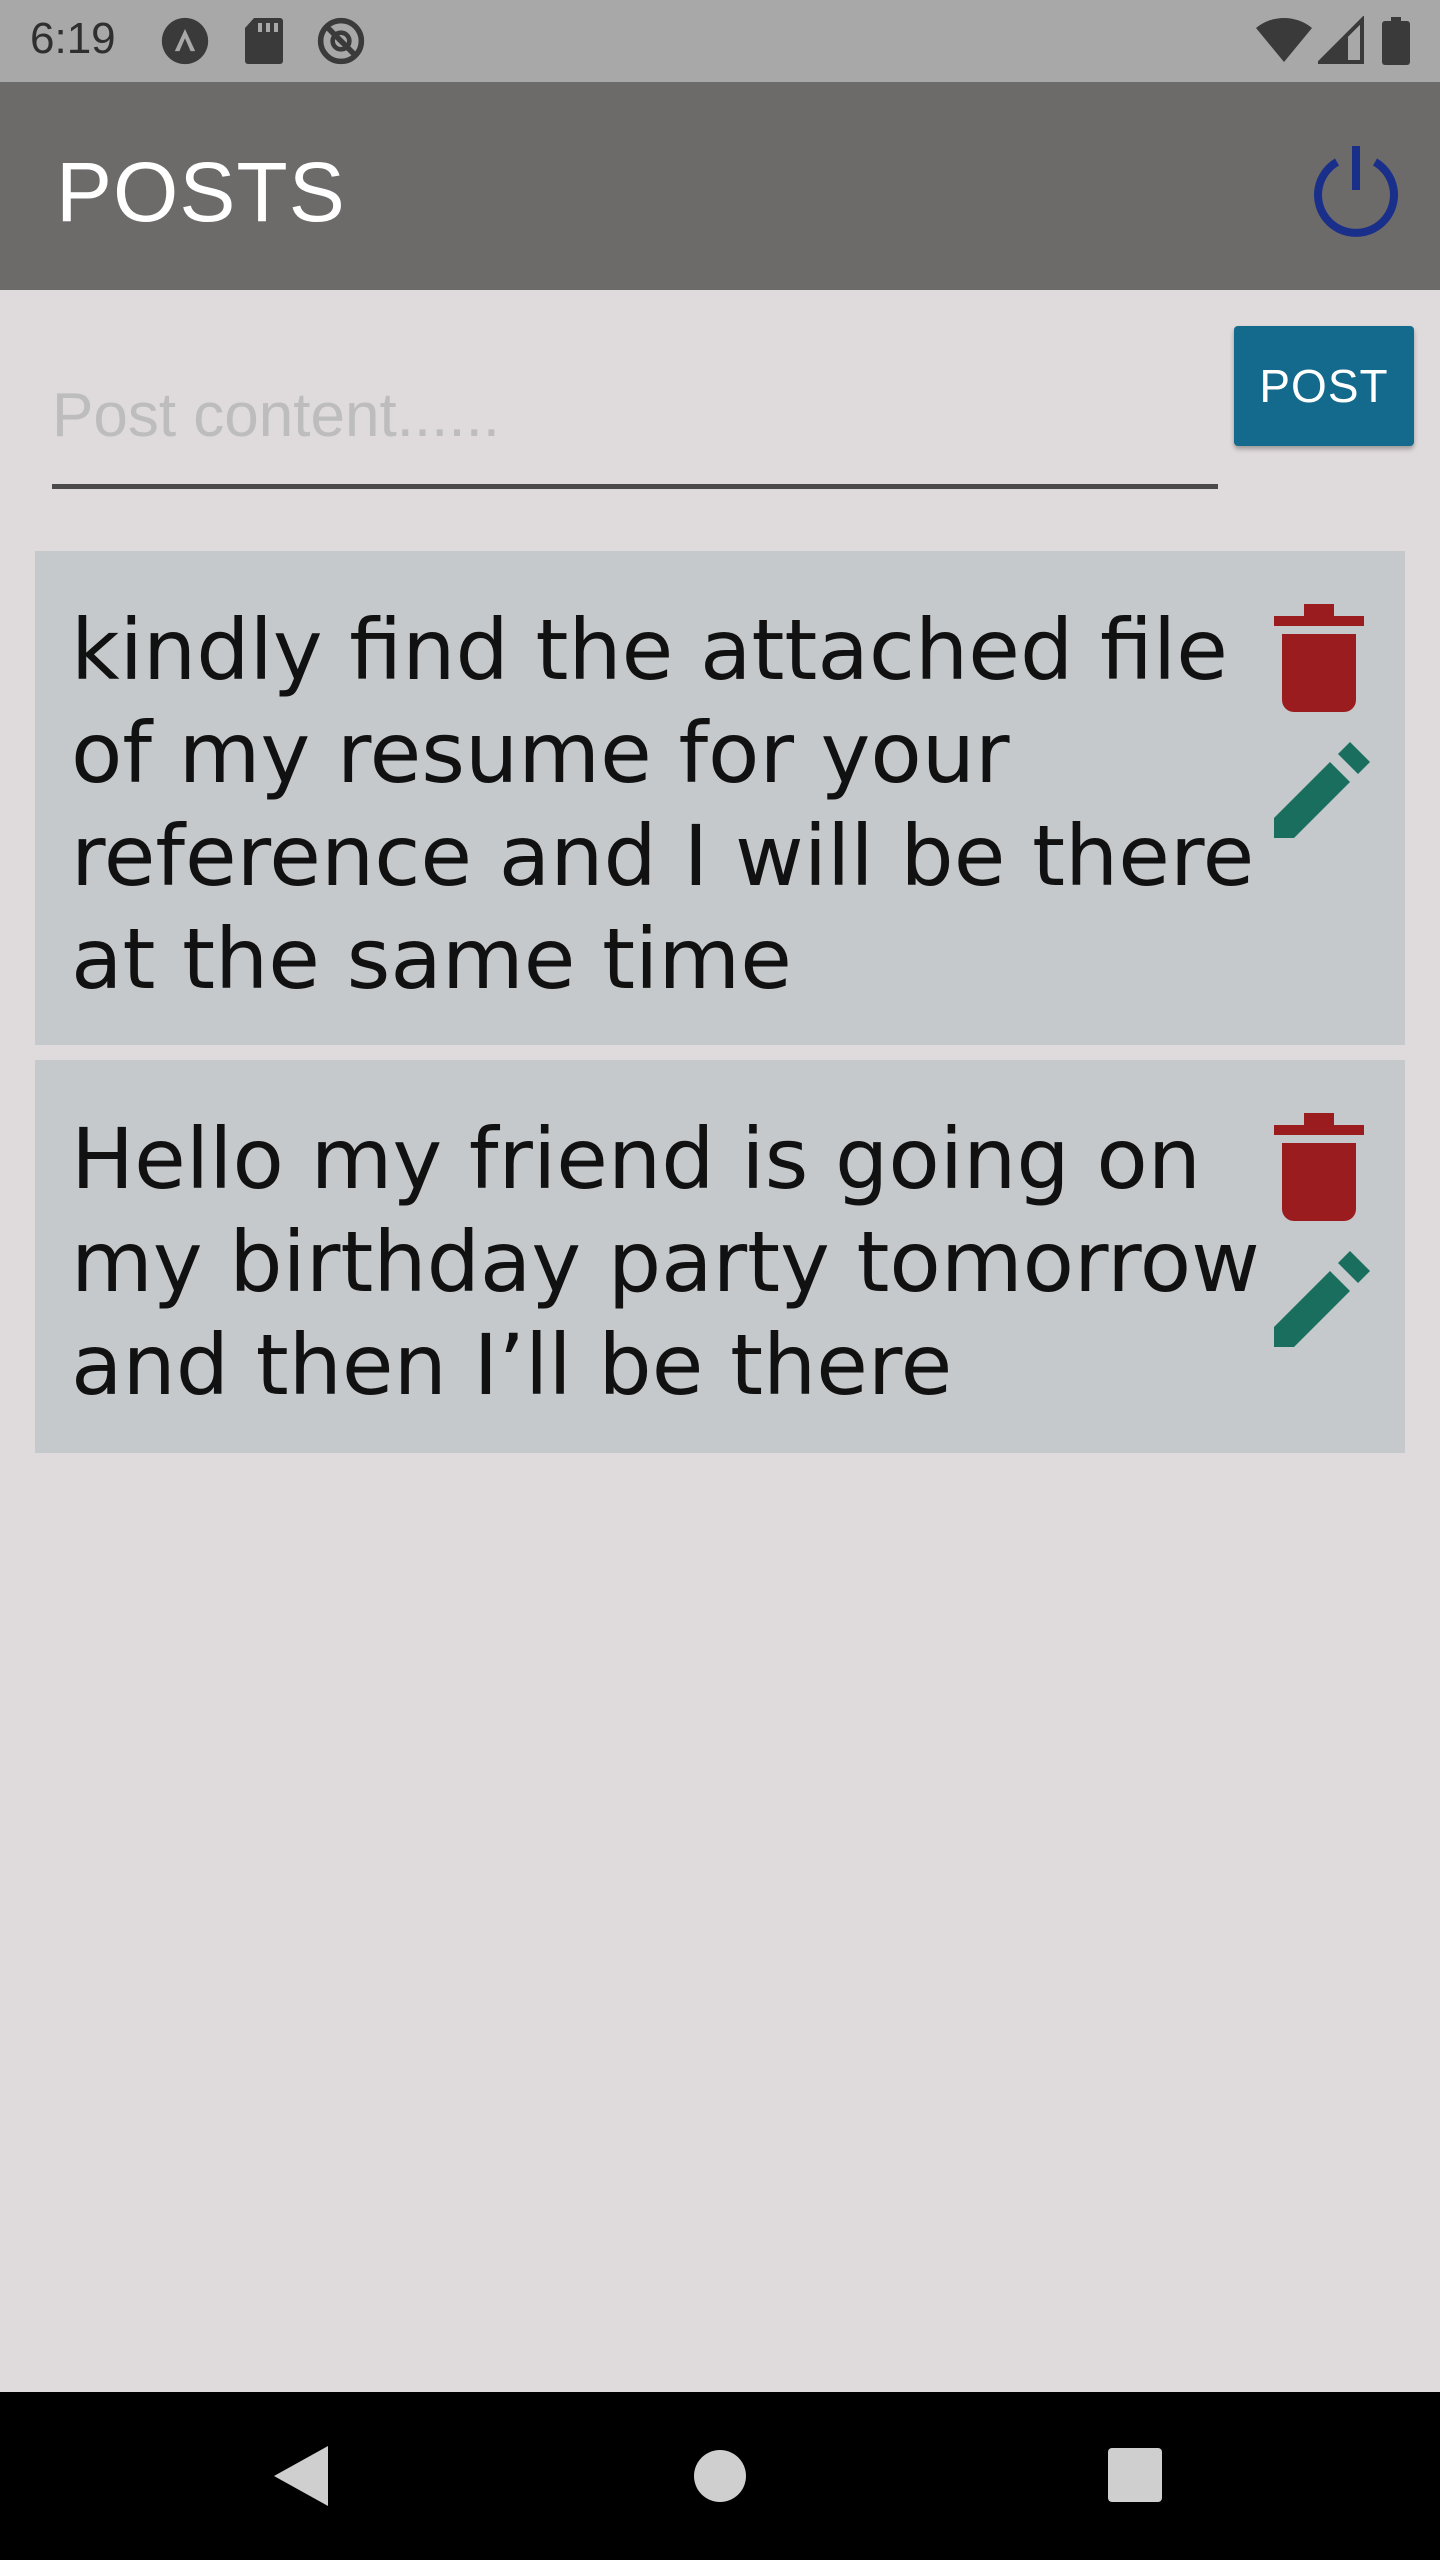 The image size is (1440, 2560). What do you see at coordinates (201, 192) in the screenshot?
I see `page-title: POSTS` at bounding box center [201, 192].